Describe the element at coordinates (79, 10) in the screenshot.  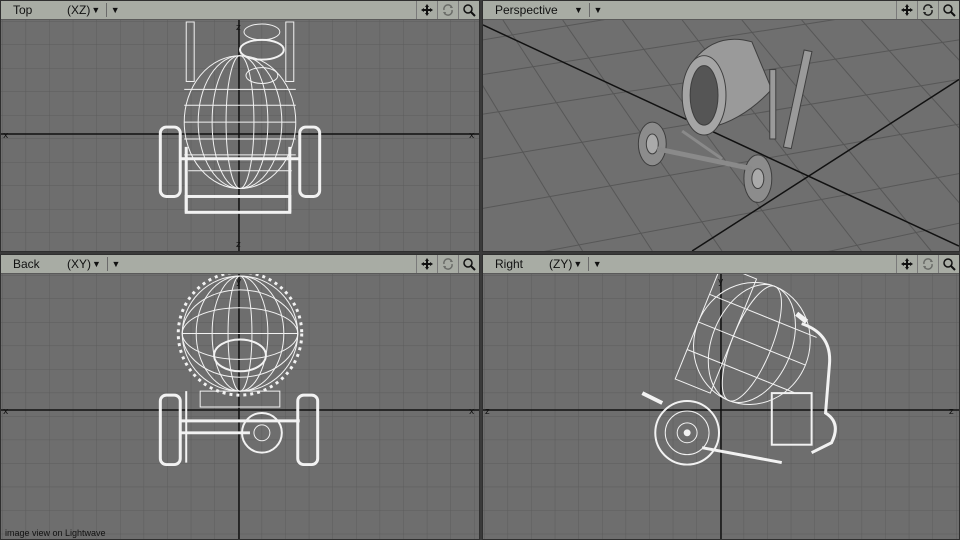
I see `axis-label: (XZ)` at that location.